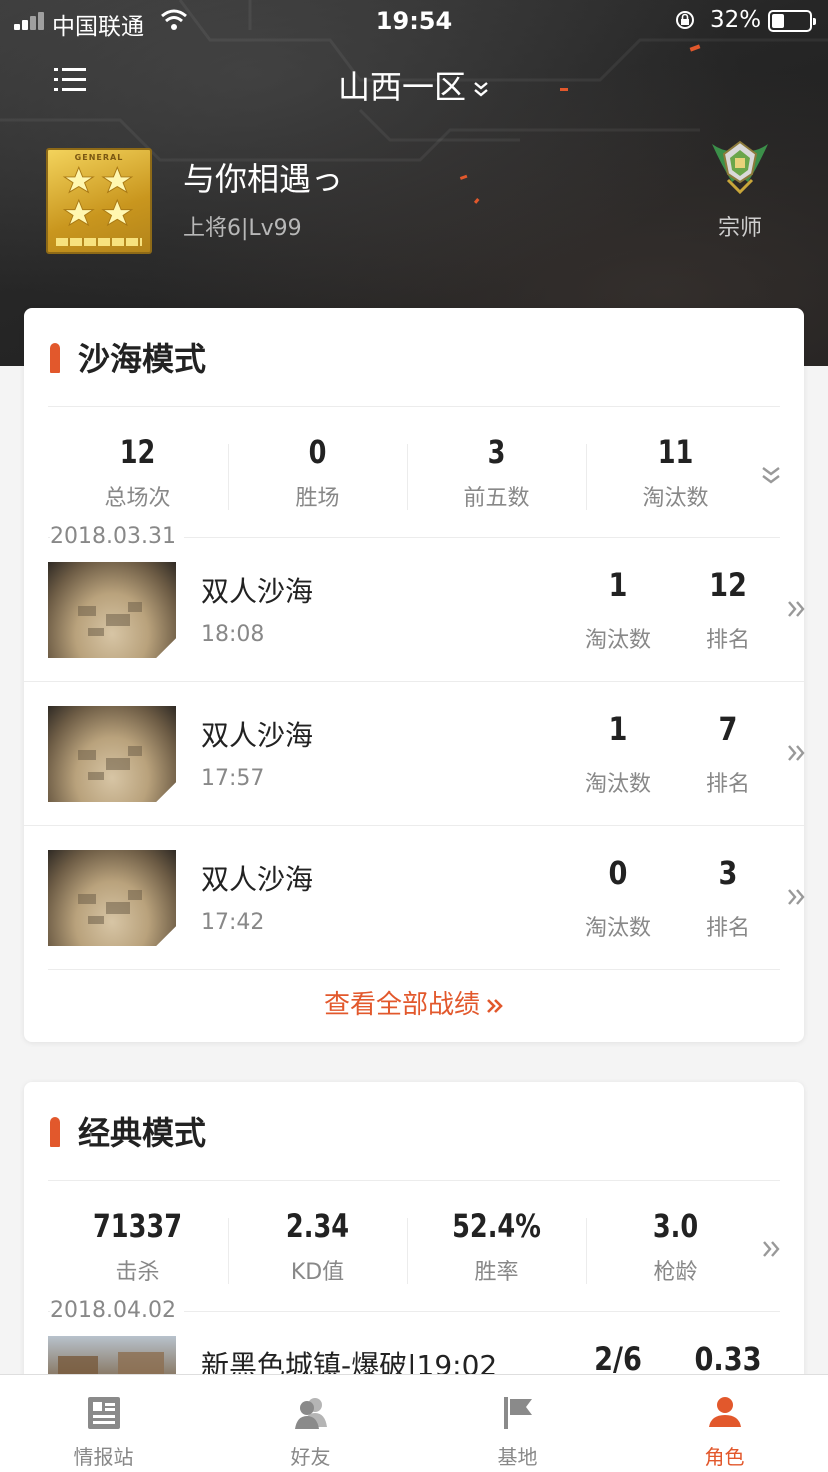  I want to click on sand-mode-stats: 12 总场次 0 胜场 3 前五数 11 淘汰数, so click(406, 477).